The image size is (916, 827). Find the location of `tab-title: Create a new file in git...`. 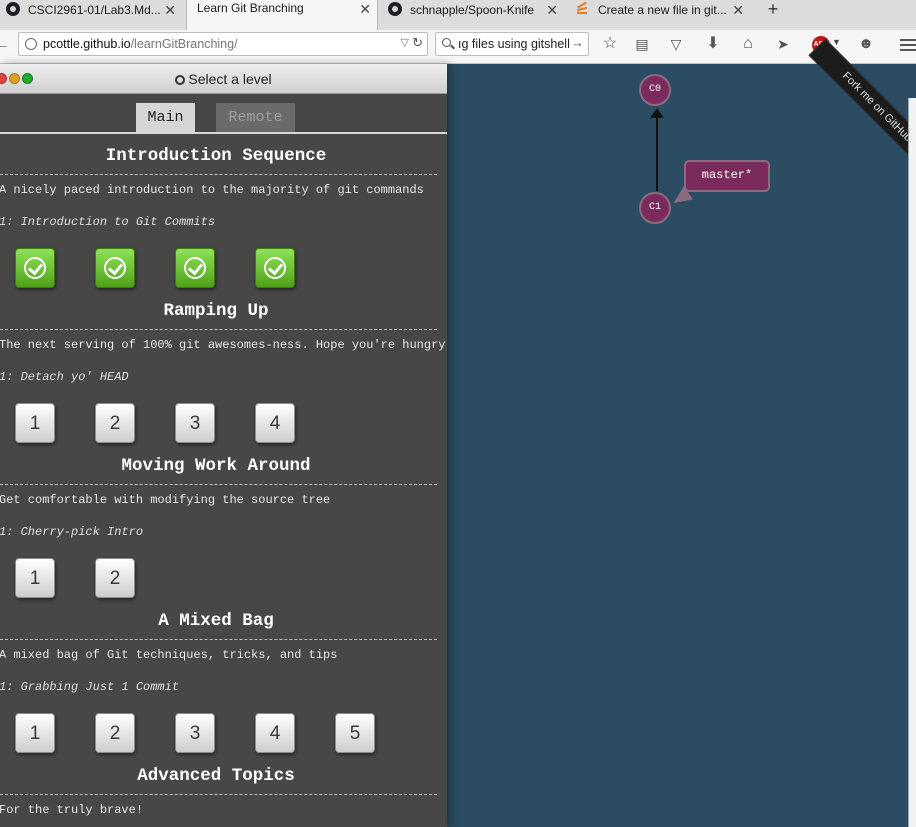

tab-title: Create a new file in git... is located at coordinates (662, 10).